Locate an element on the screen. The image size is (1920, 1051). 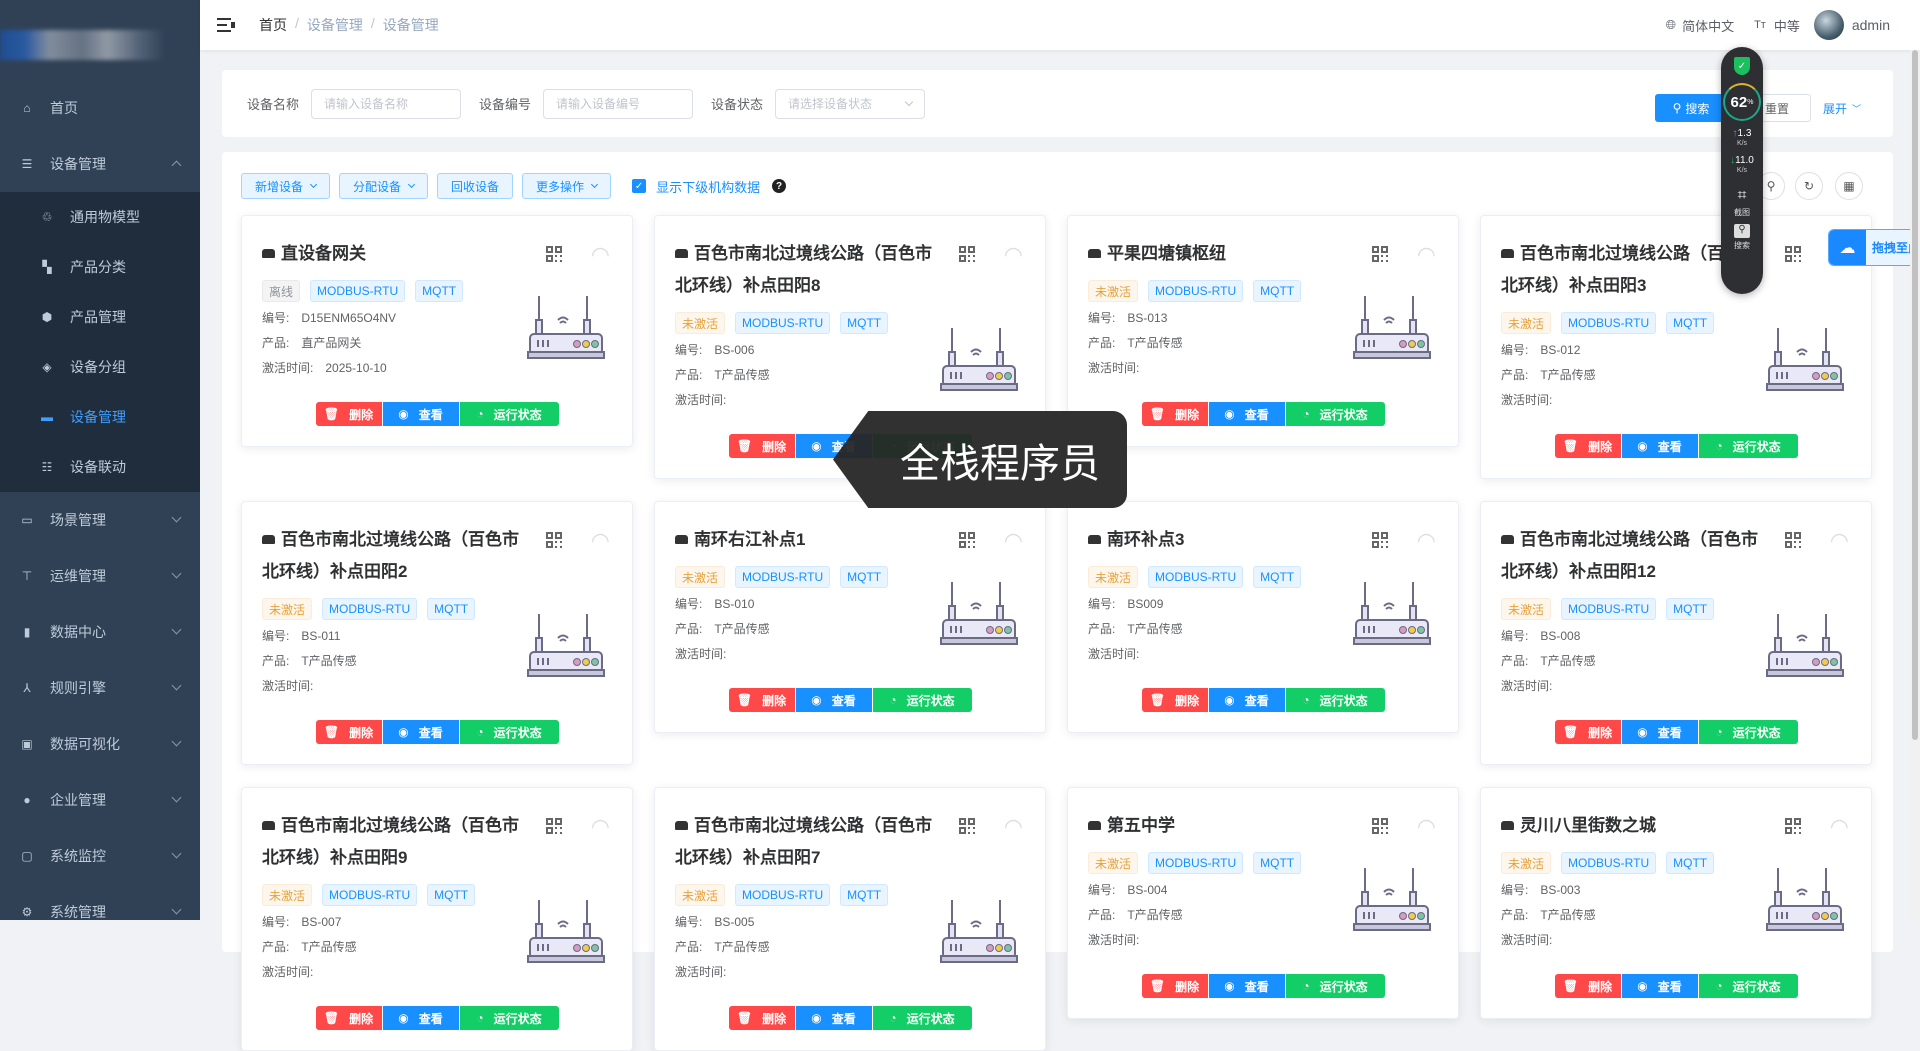
search-icon: ⚲ is located at coordinates (1742, 231).